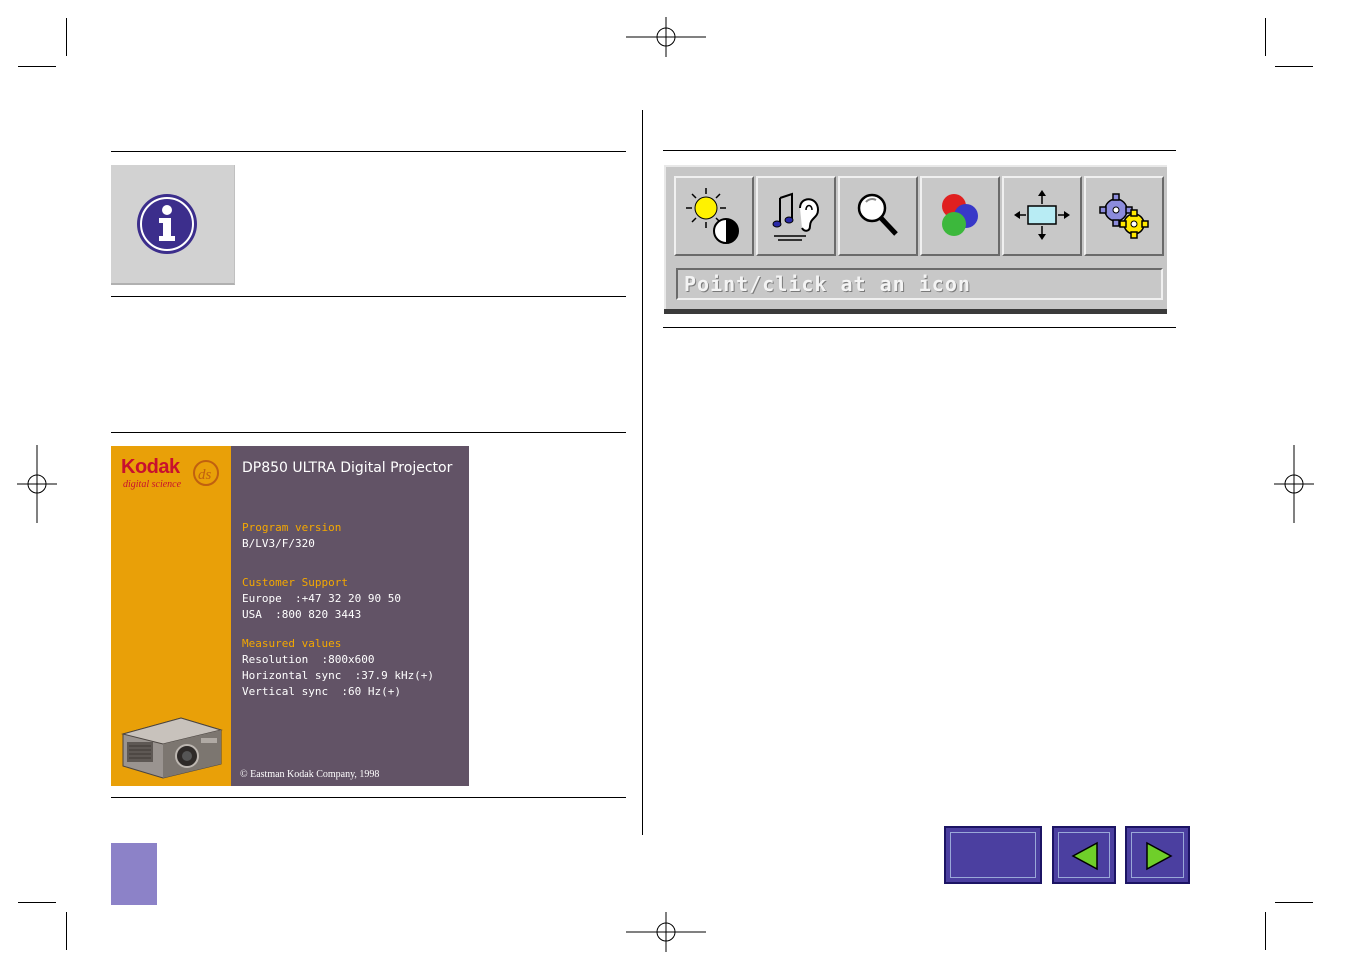 This screenshot has width=1351, height=954. I want to click on ds-logo: ds, so click(206, 473).